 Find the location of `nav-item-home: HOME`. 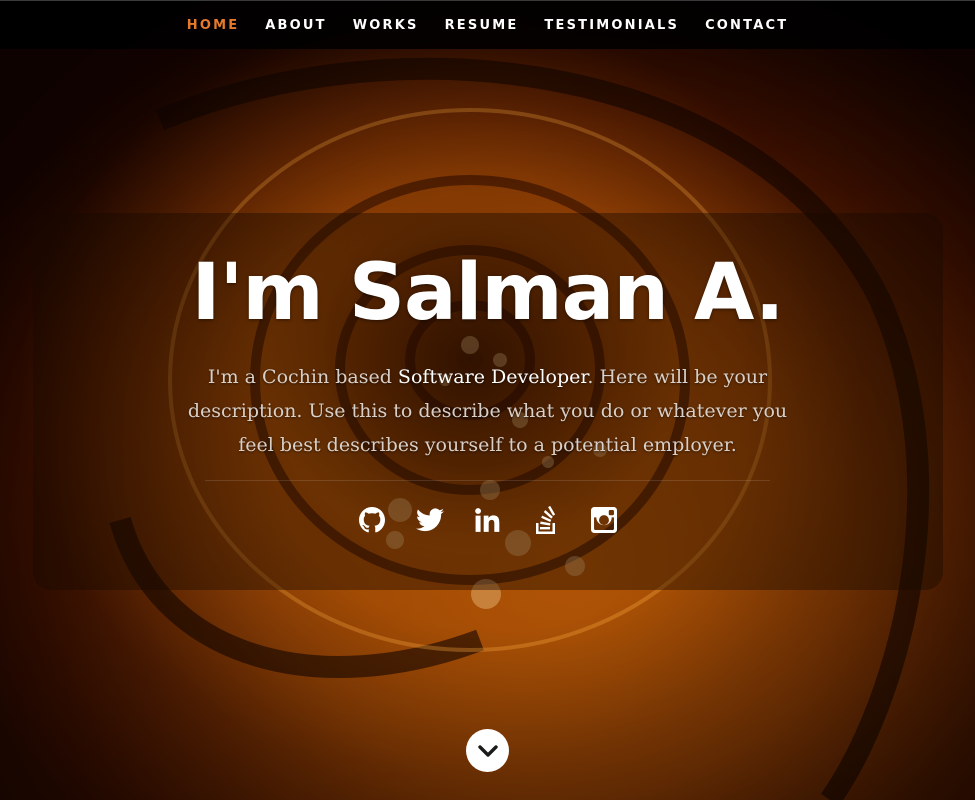

nav-item-home: HOME is located at coordinates (213, 25).